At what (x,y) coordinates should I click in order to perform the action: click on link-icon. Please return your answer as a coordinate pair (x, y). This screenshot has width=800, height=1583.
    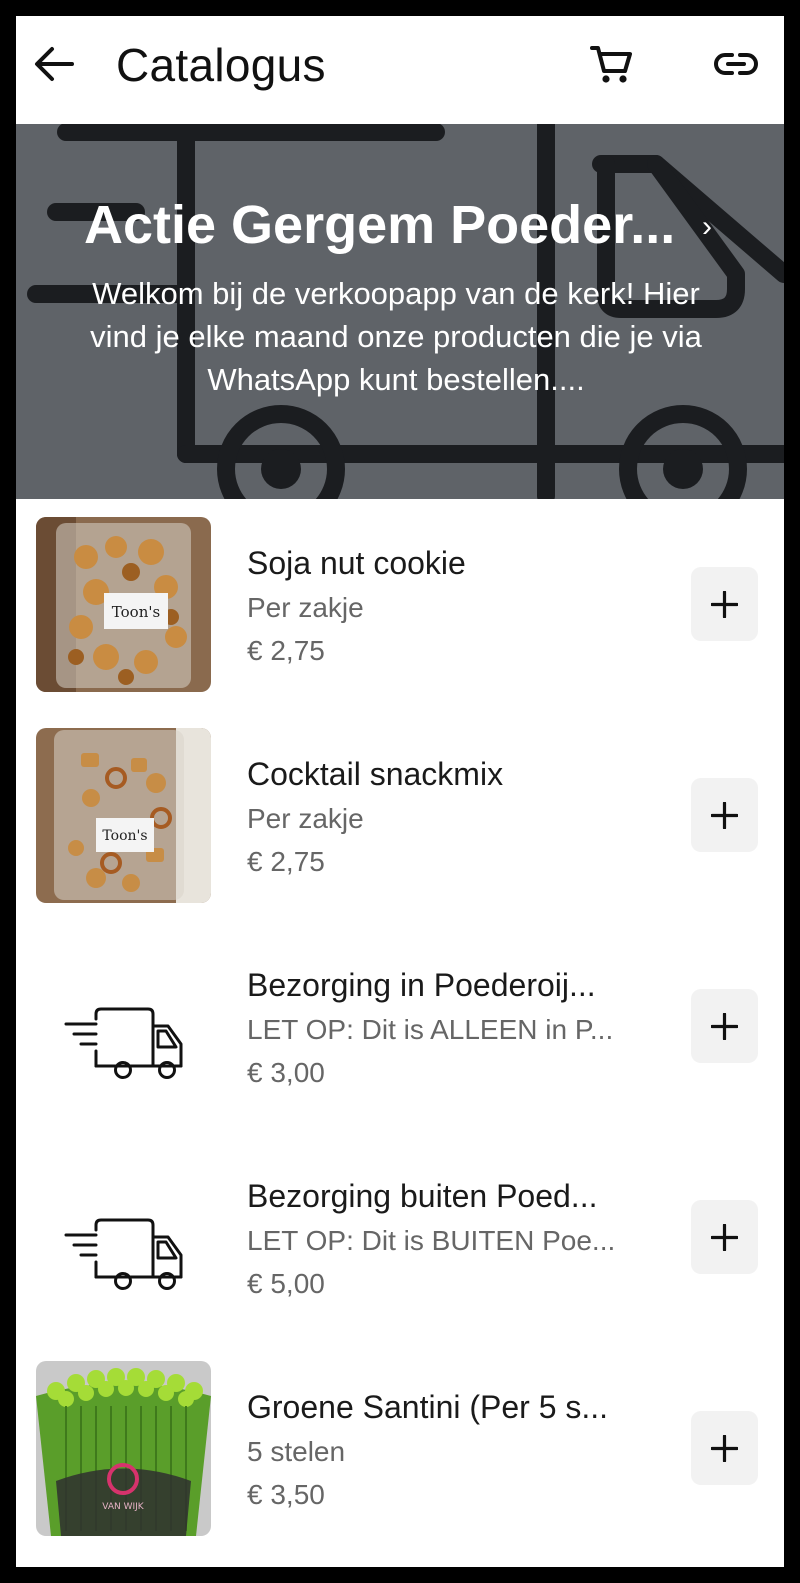
    Looking at the image, I should click on (736, 64).